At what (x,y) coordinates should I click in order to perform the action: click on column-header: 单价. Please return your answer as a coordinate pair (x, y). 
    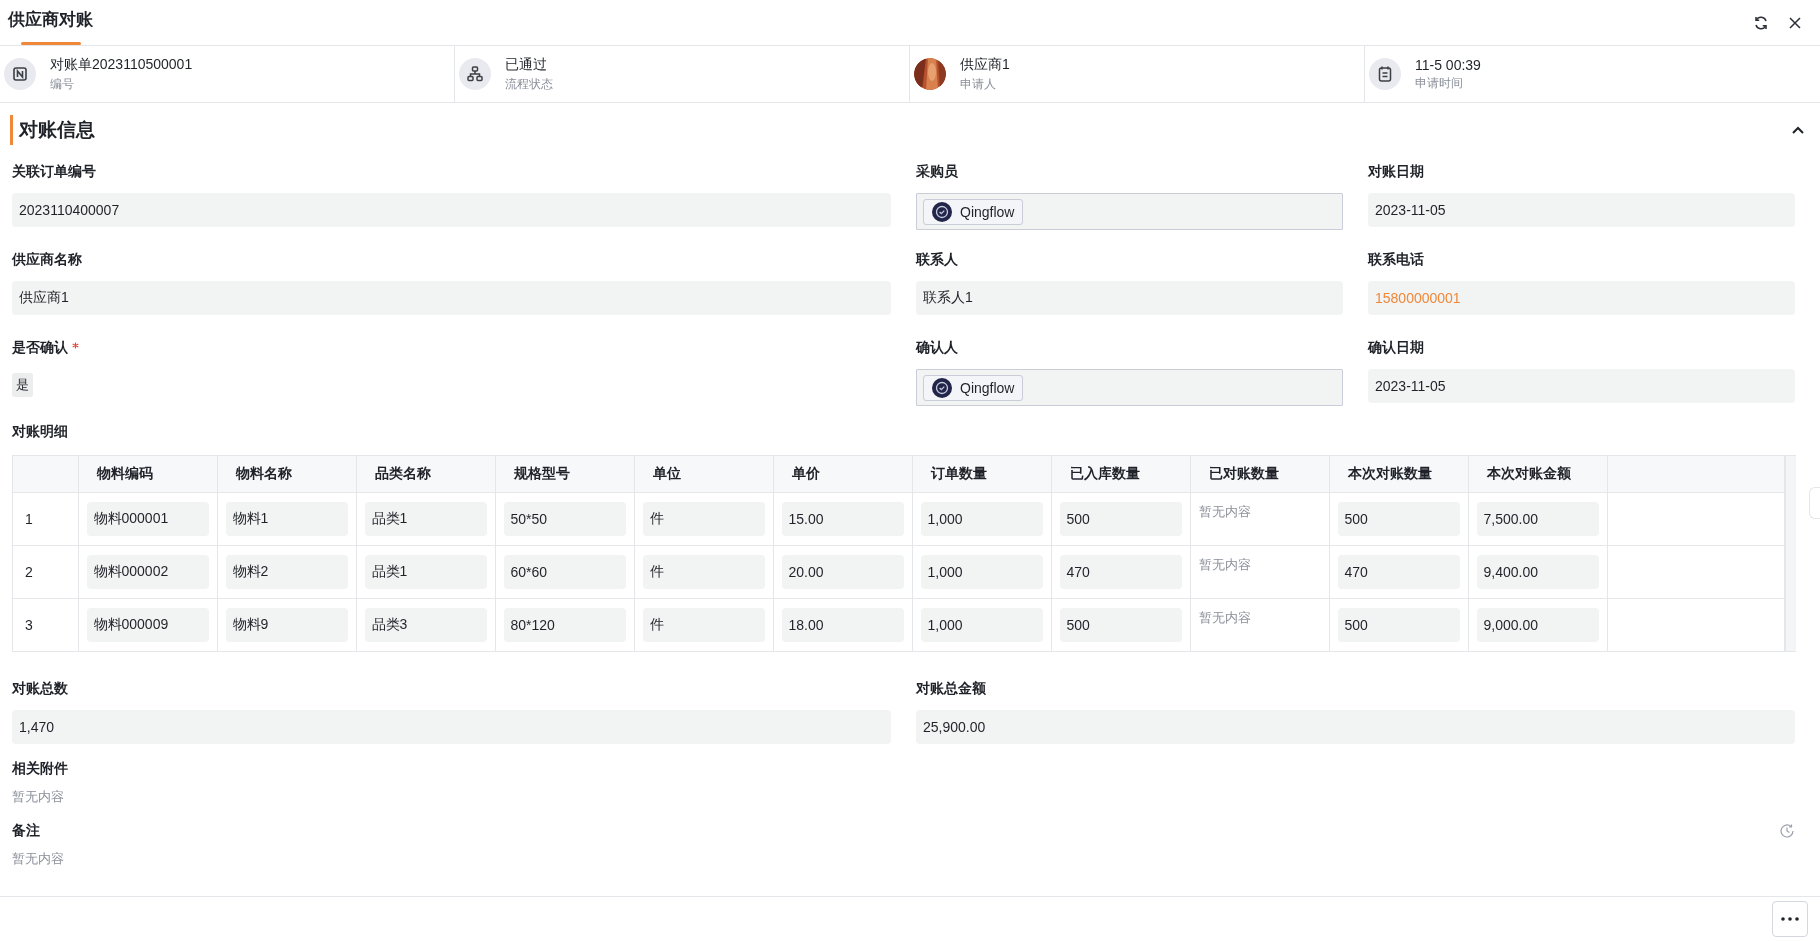
    Looking at the image, I should click on (842, 474).